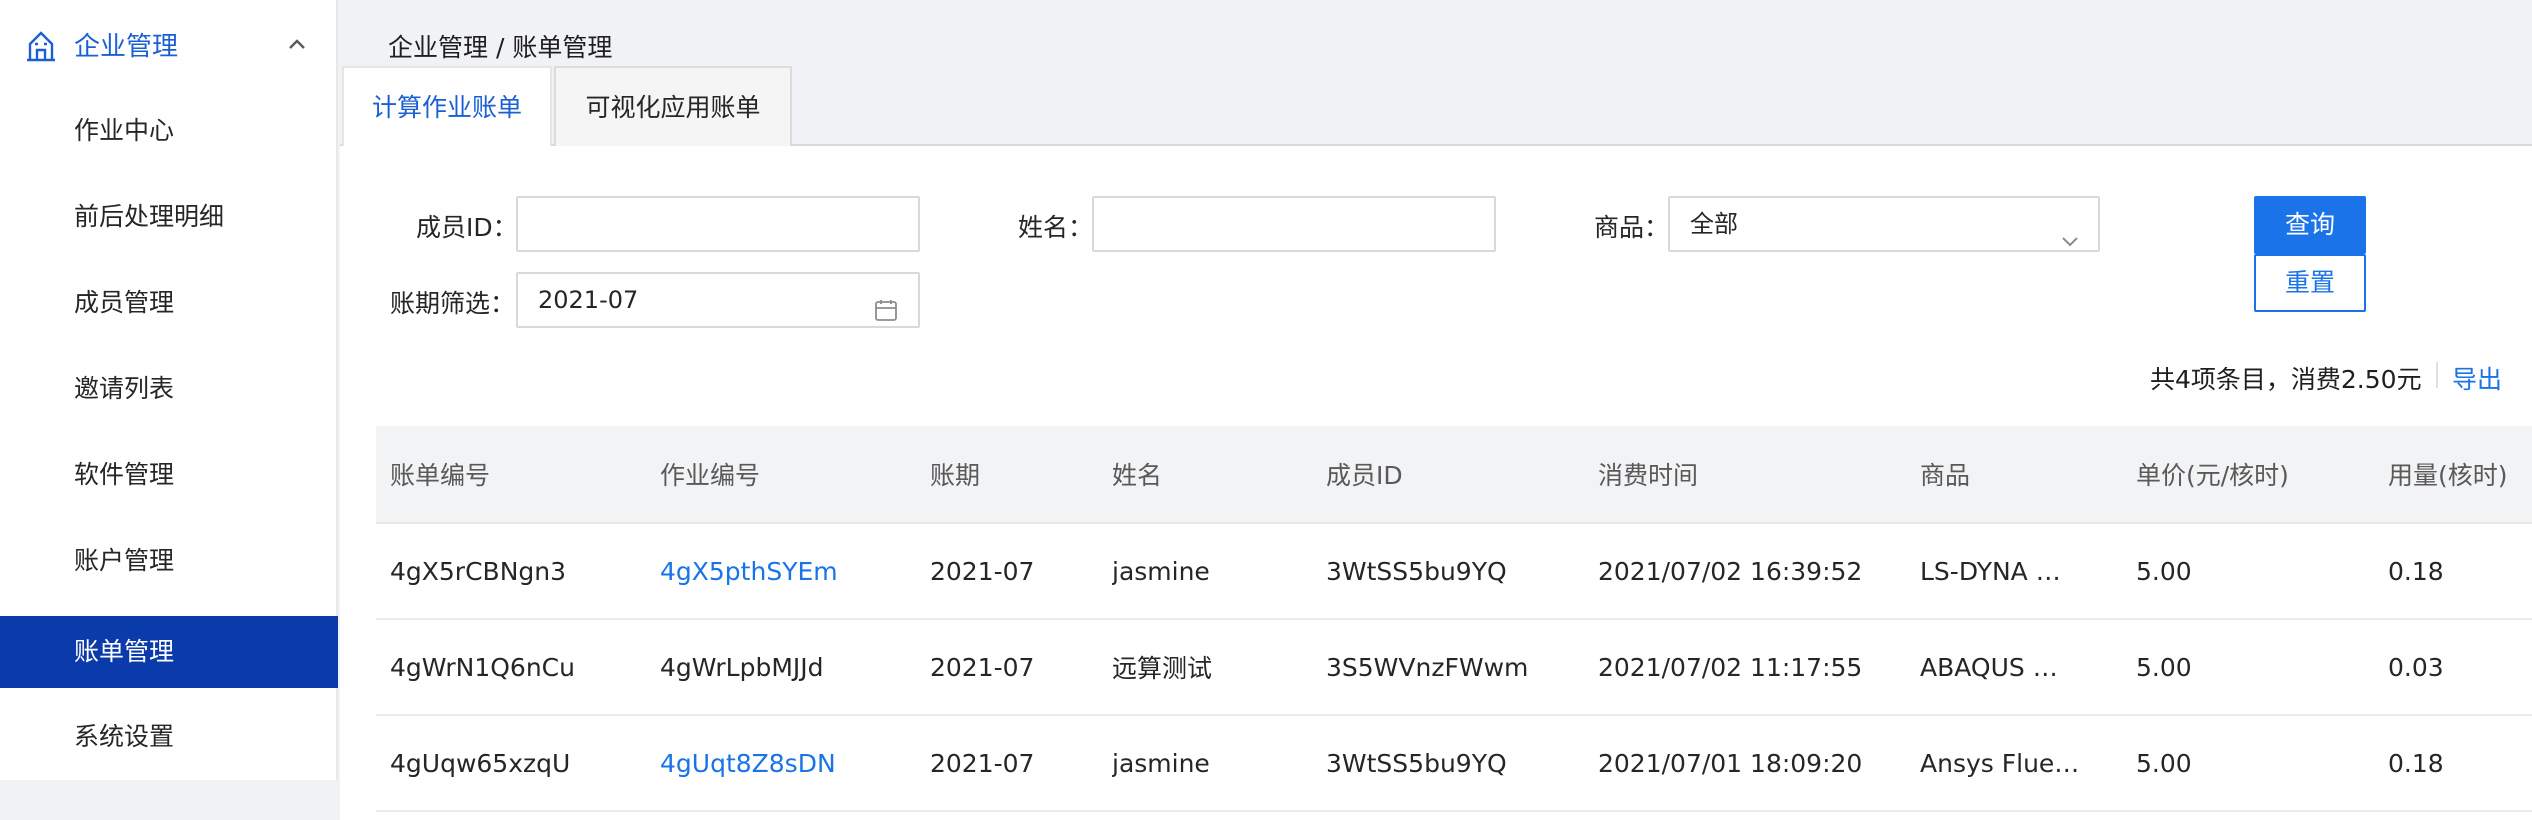  What do you see at coordinates (1364, 475) in the screenshot?
I see `column-header: 成员ID` at bounding box center [1364, 475].